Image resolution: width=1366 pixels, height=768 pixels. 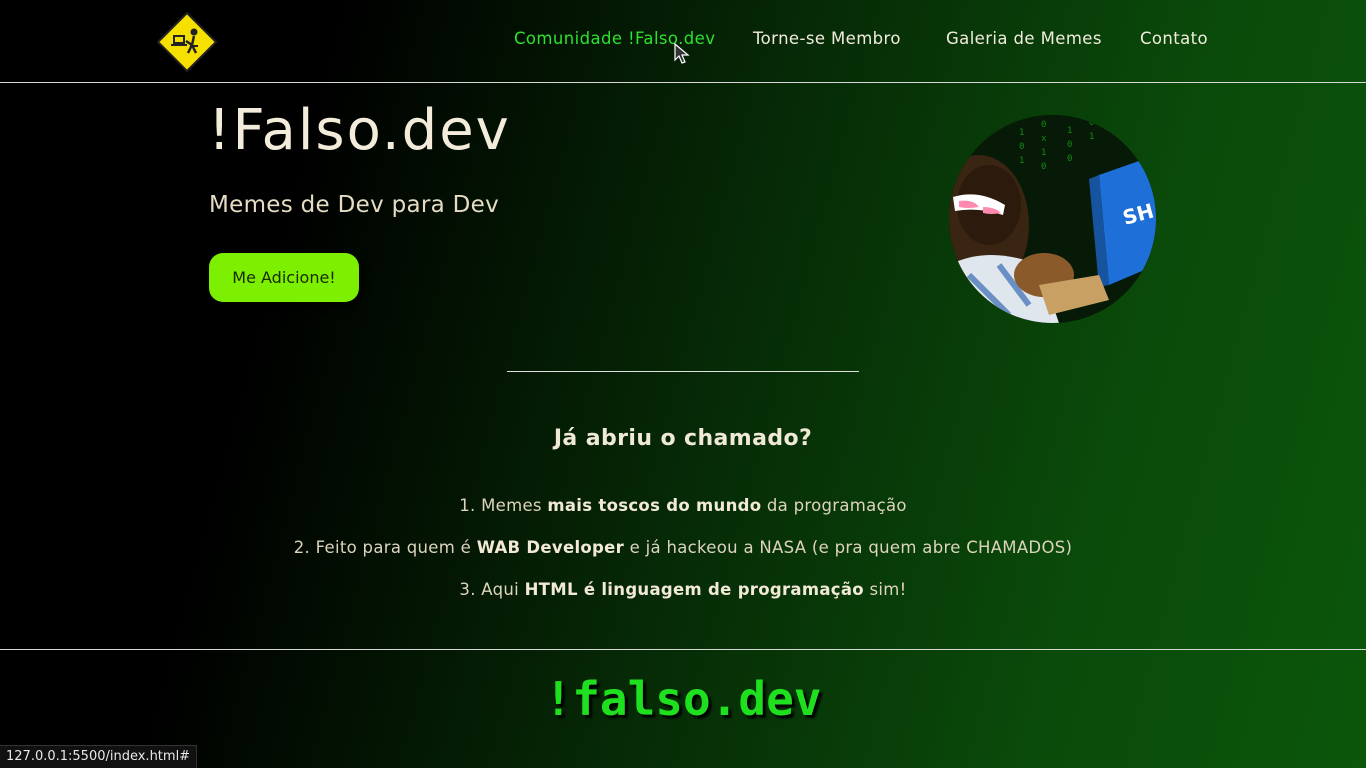 I want to click on hero-title: !Falso.dev, so click(x=359, y=130).